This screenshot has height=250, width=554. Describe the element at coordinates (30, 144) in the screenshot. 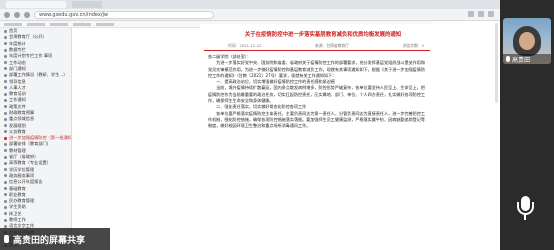

I see `sidebar-item-label: 部署安排（教育部门）` at that location.